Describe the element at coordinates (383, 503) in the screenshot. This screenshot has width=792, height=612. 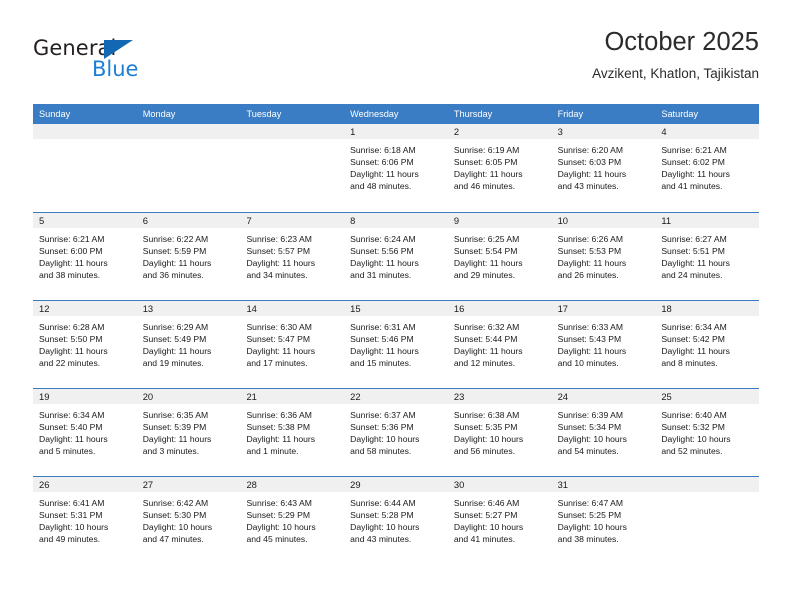
I see `sunrise-time: Sunrise: 6:44 AM` at that location.